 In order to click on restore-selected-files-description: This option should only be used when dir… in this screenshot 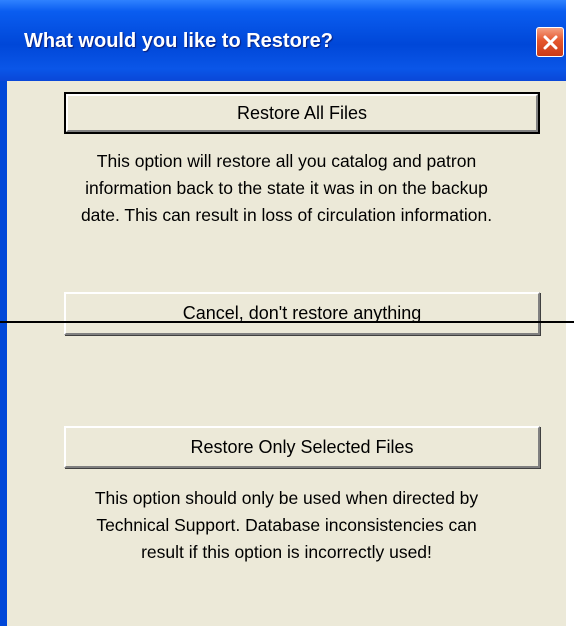, I will do `click(286, 525)`.